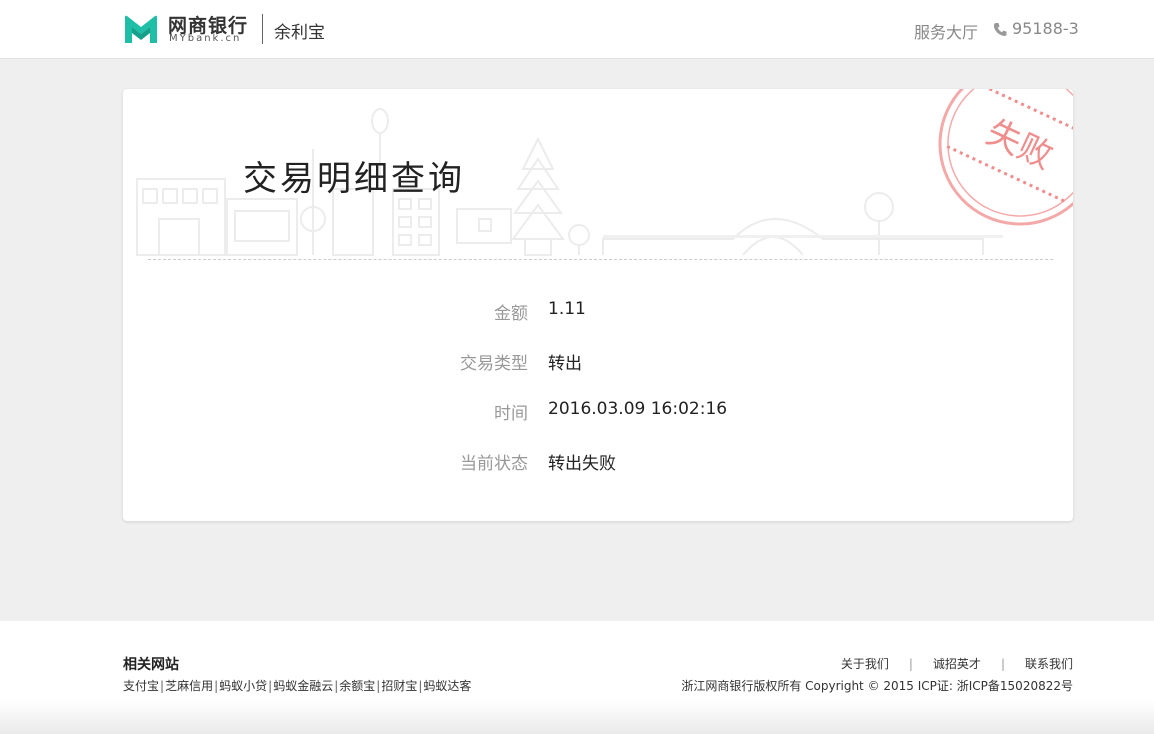  Describe the element at coordinates (865, 664) in the screenshot. I see `about-us-link: 关于我们` at that location.